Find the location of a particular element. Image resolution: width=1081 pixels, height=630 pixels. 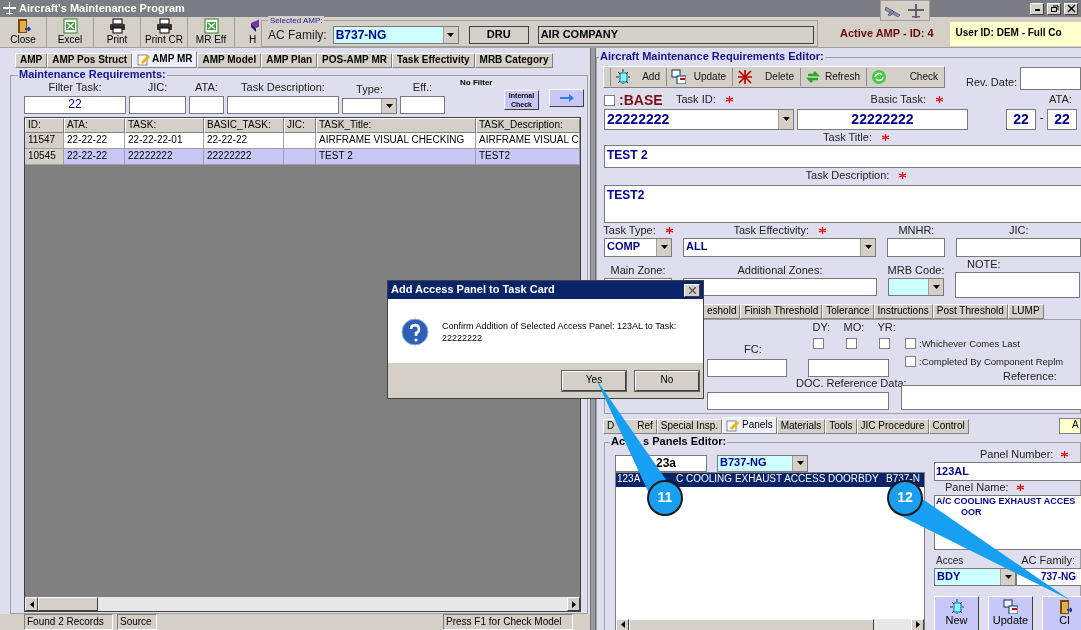

group-title: Selected AMP: is located at coordinates (296, 20).